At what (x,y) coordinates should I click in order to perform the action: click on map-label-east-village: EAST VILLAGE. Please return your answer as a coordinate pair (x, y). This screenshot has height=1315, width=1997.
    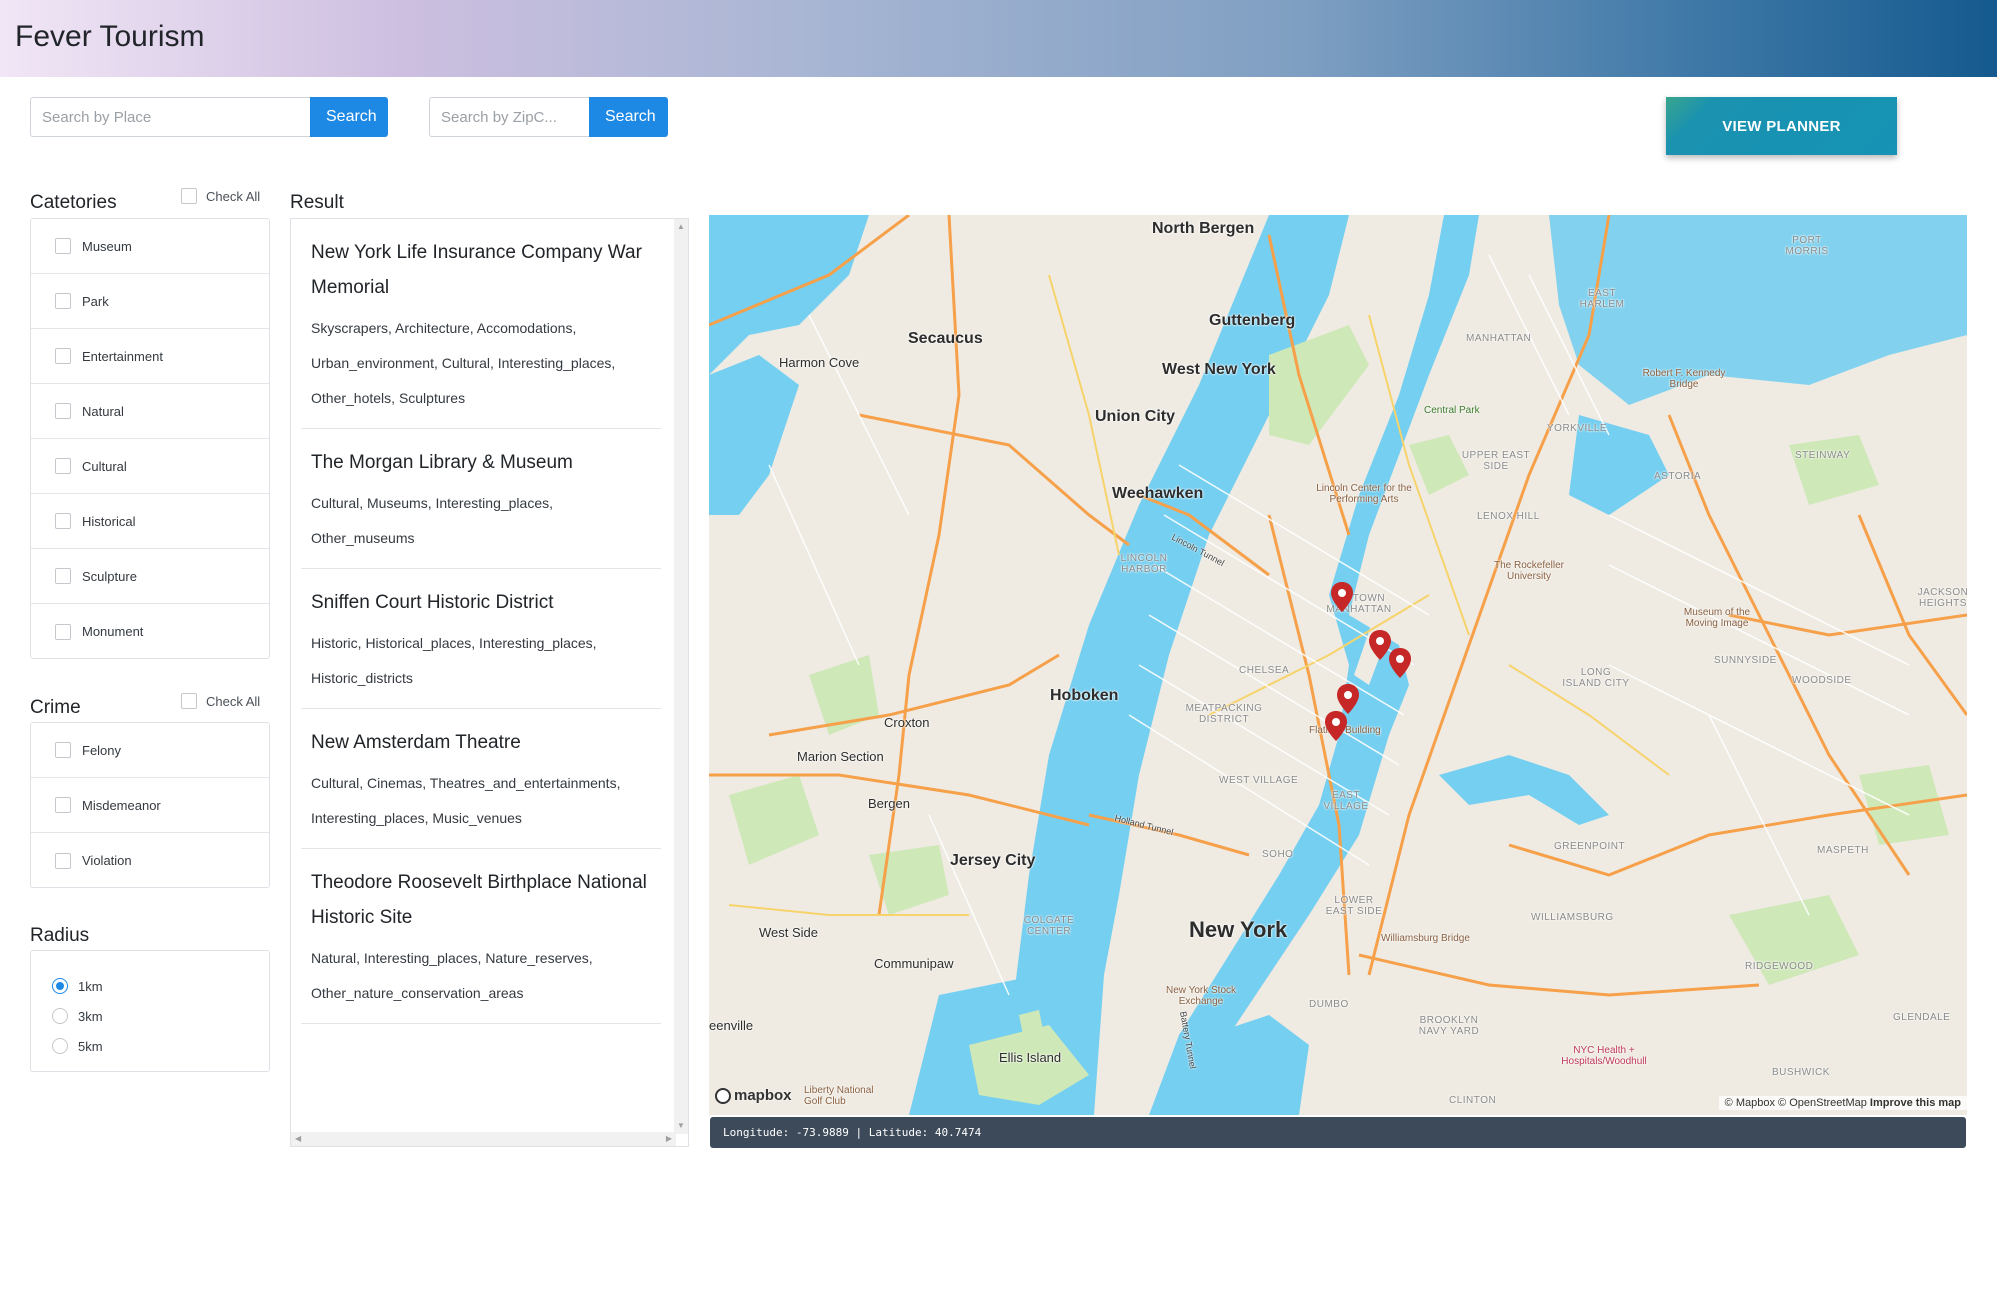
    Looking at the image, I should click on (1346, 801).